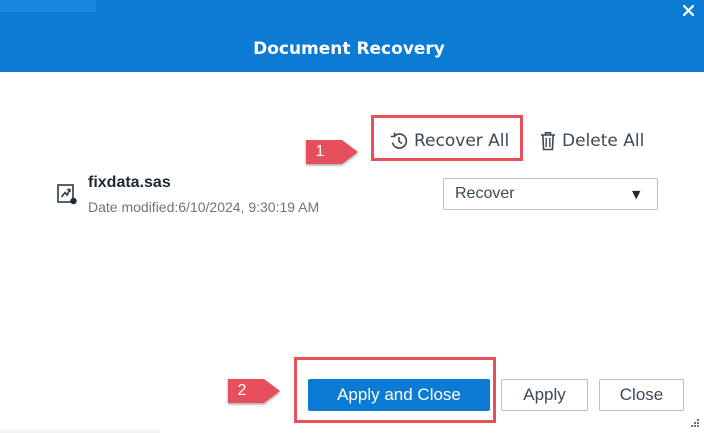 This screenshot has width=704, height=433. Describe the element at coordinates (349, 49) in the screenshot. I see `dialog-title: Document Recovery` at that location.